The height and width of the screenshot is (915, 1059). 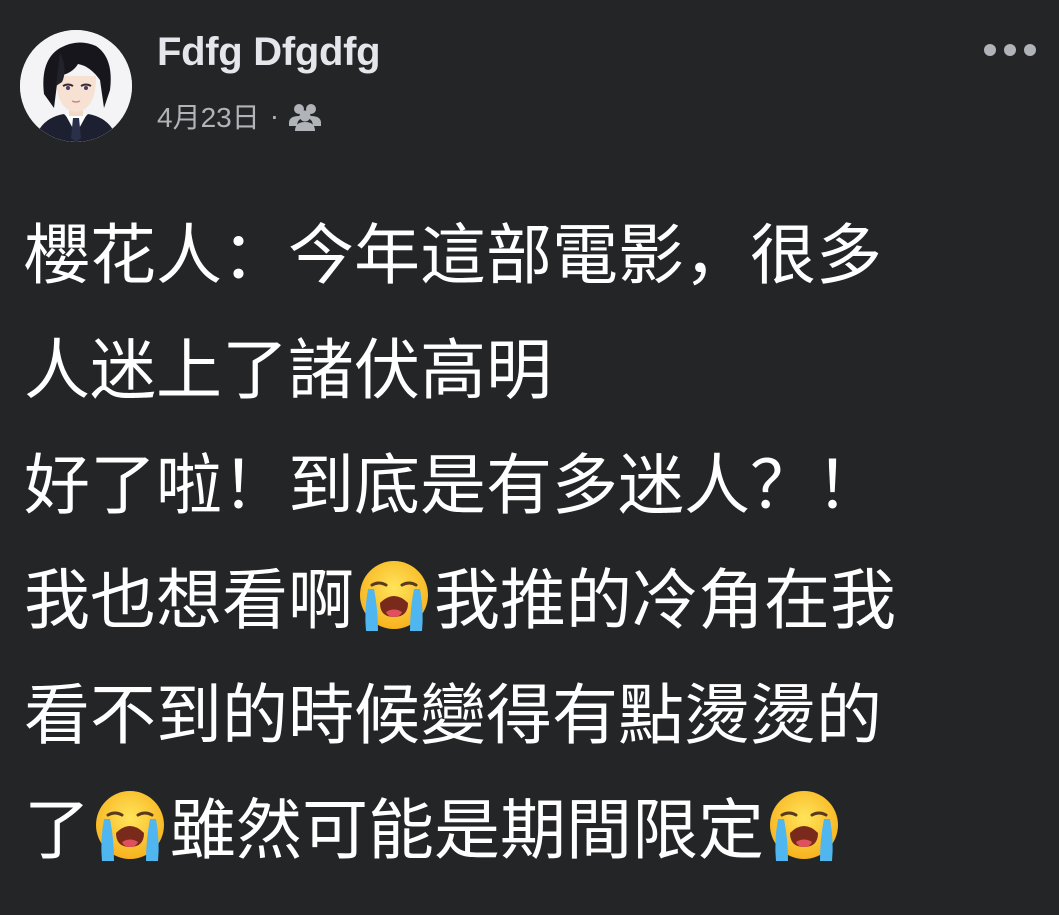 What do you see at coordinates (189, 600) in the screenshot?
I see `text-segment: 我也想看啊` at bounding box center [189, 600].